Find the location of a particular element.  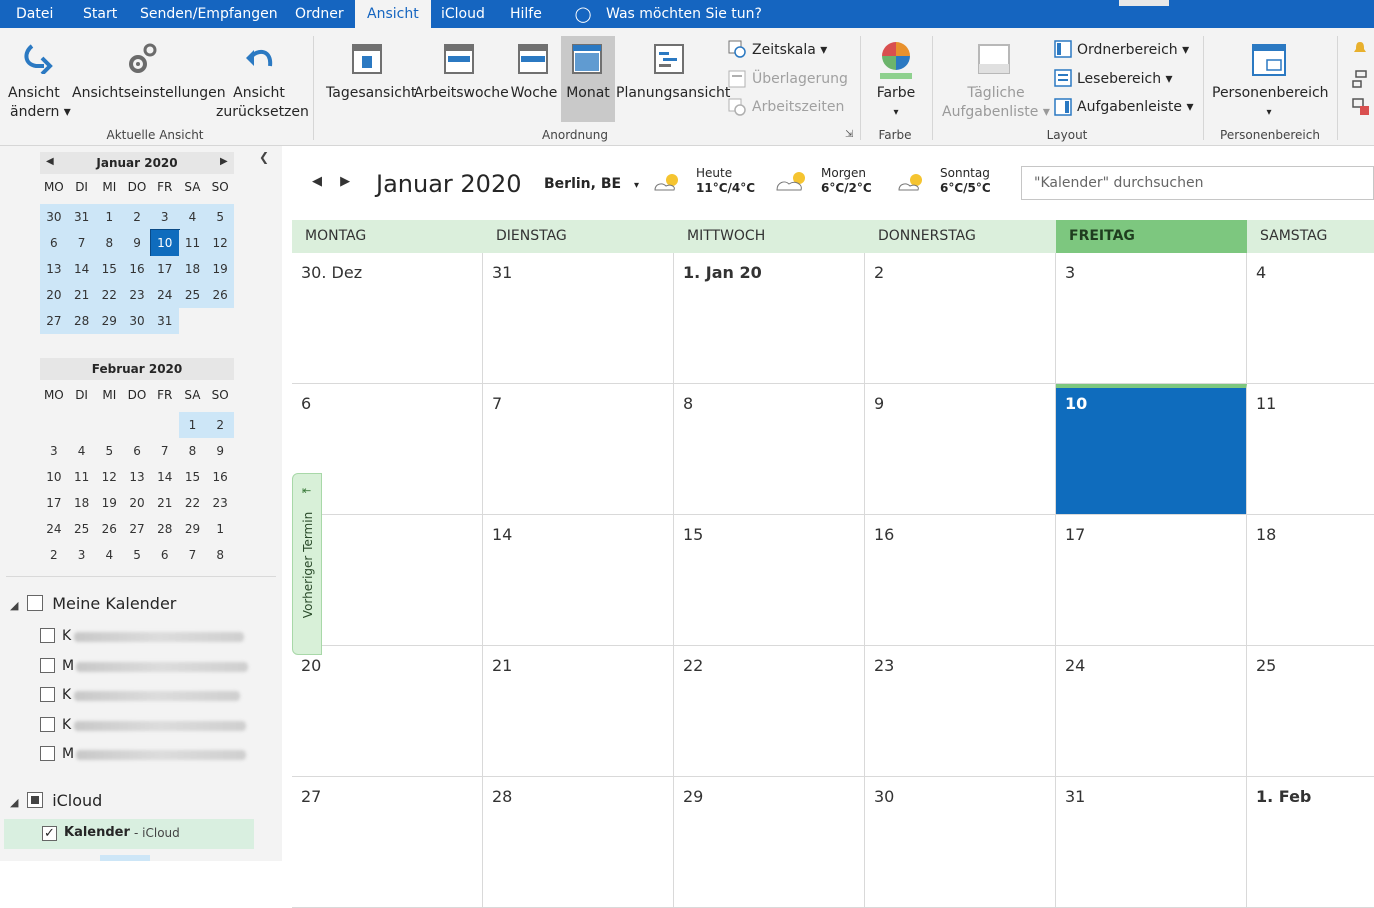

mini-day-cell: 20 is located at coordinates (137, 503).